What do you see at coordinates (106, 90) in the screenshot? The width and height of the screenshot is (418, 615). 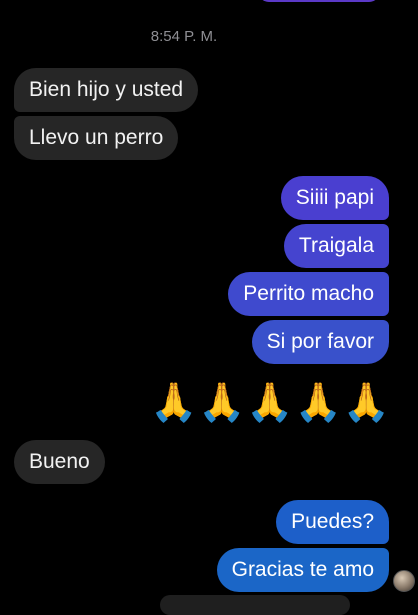 I see `incoming-message-bubble: Bien hijo y usted` at bounding box center [106, 90].